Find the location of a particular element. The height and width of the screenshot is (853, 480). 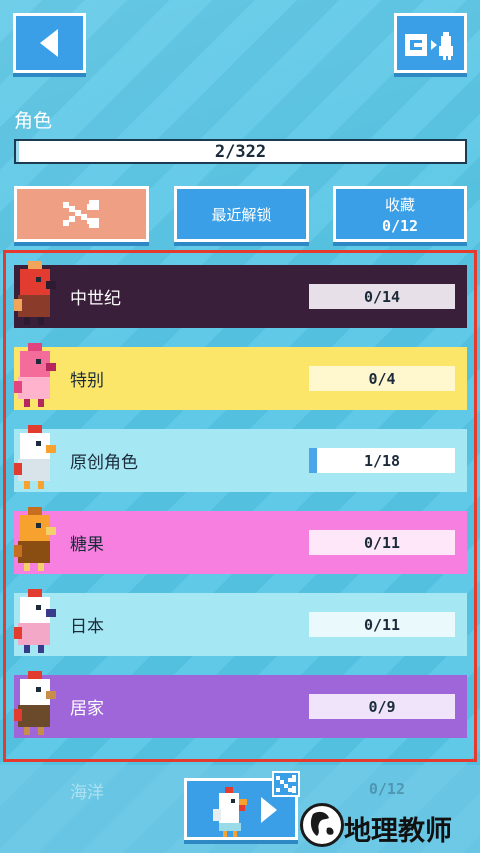

switch-character-button is located at coordinates (430, 43).